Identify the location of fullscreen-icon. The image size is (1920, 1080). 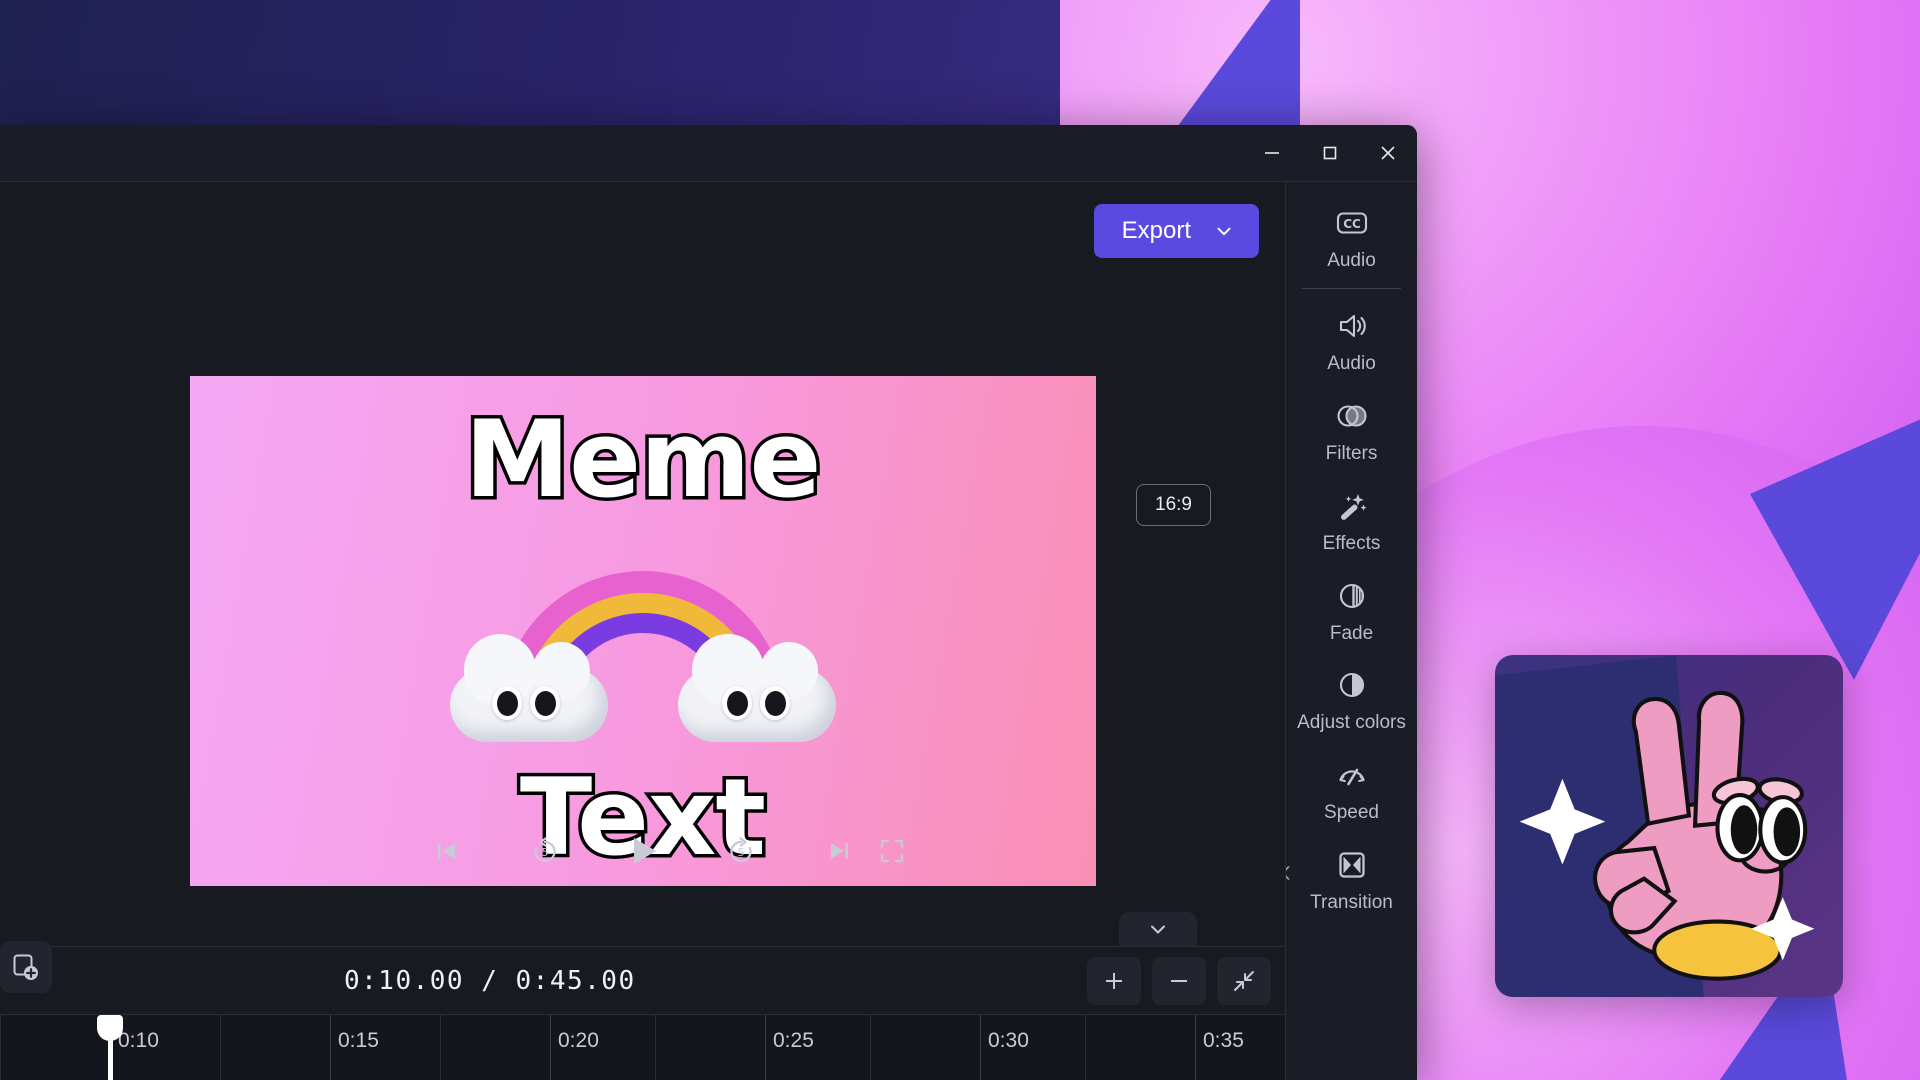
(892, 851).